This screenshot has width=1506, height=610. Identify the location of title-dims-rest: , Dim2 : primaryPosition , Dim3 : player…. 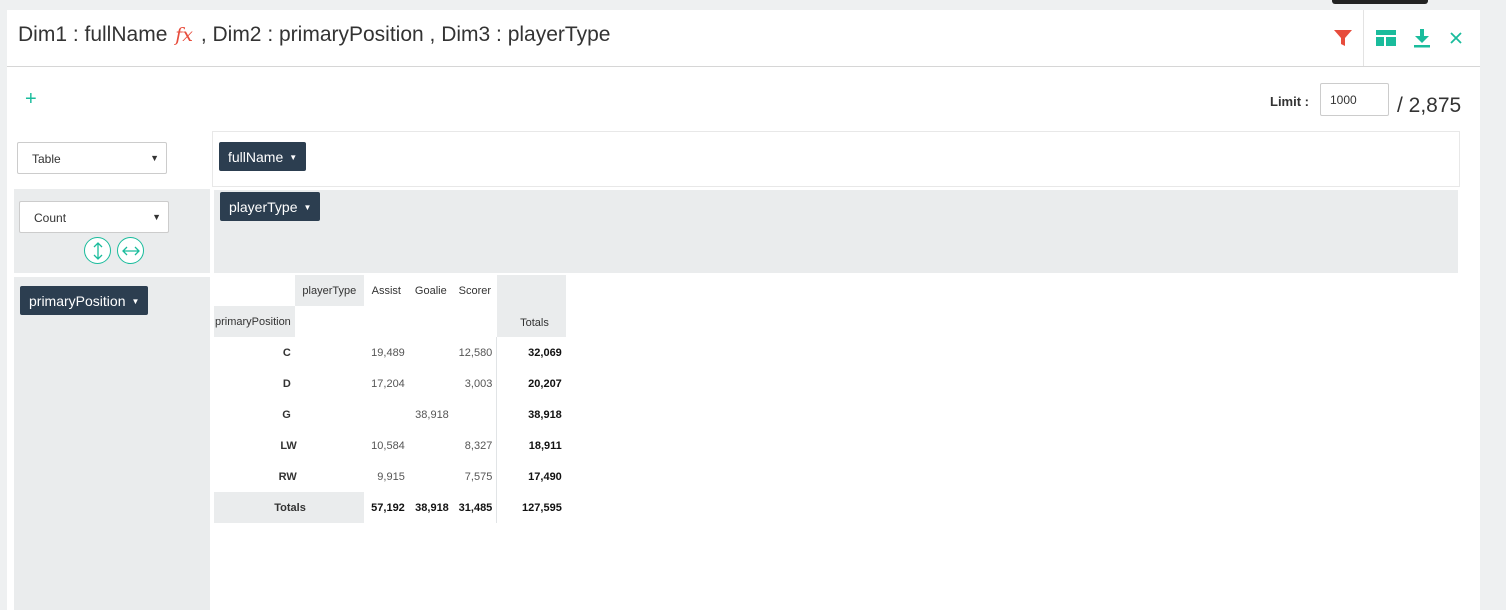
(405, 34).